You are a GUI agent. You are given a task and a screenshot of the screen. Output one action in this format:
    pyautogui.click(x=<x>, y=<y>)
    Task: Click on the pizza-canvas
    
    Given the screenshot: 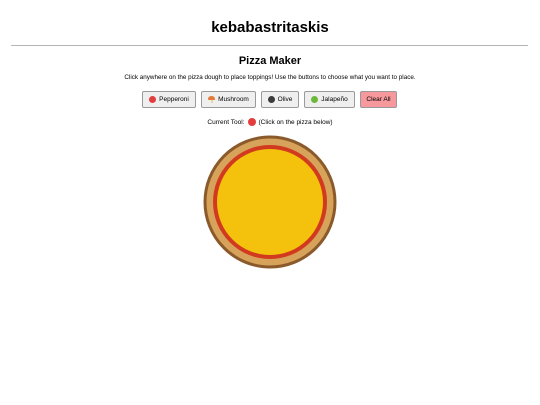 What is the action you would take?
    pyautogui.click(x=270, y=202)
    